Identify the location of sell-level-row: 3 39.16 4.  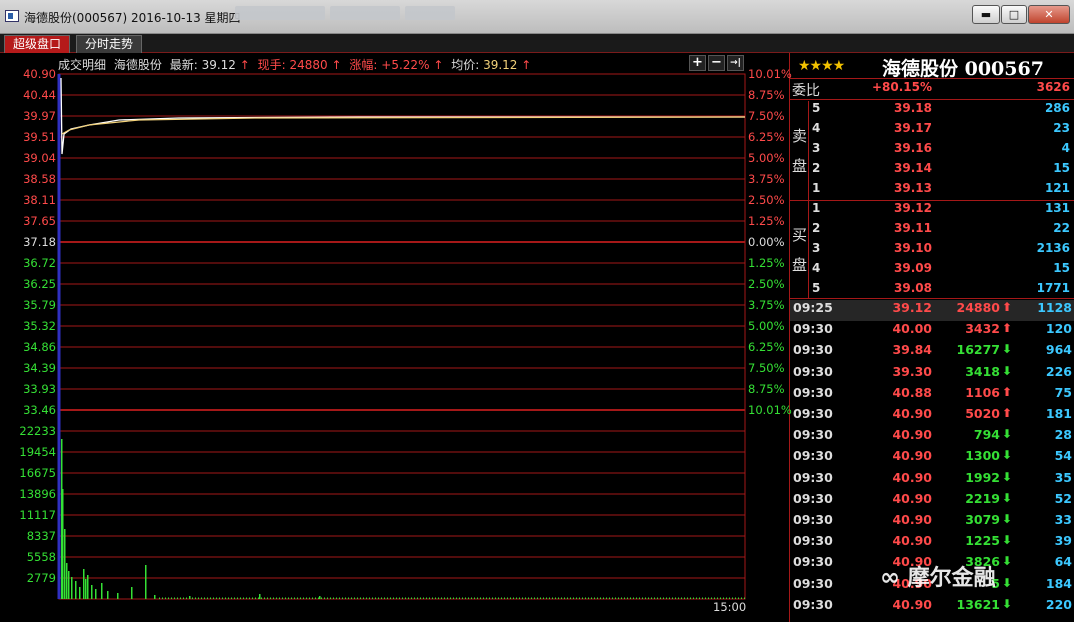
(932, 151).